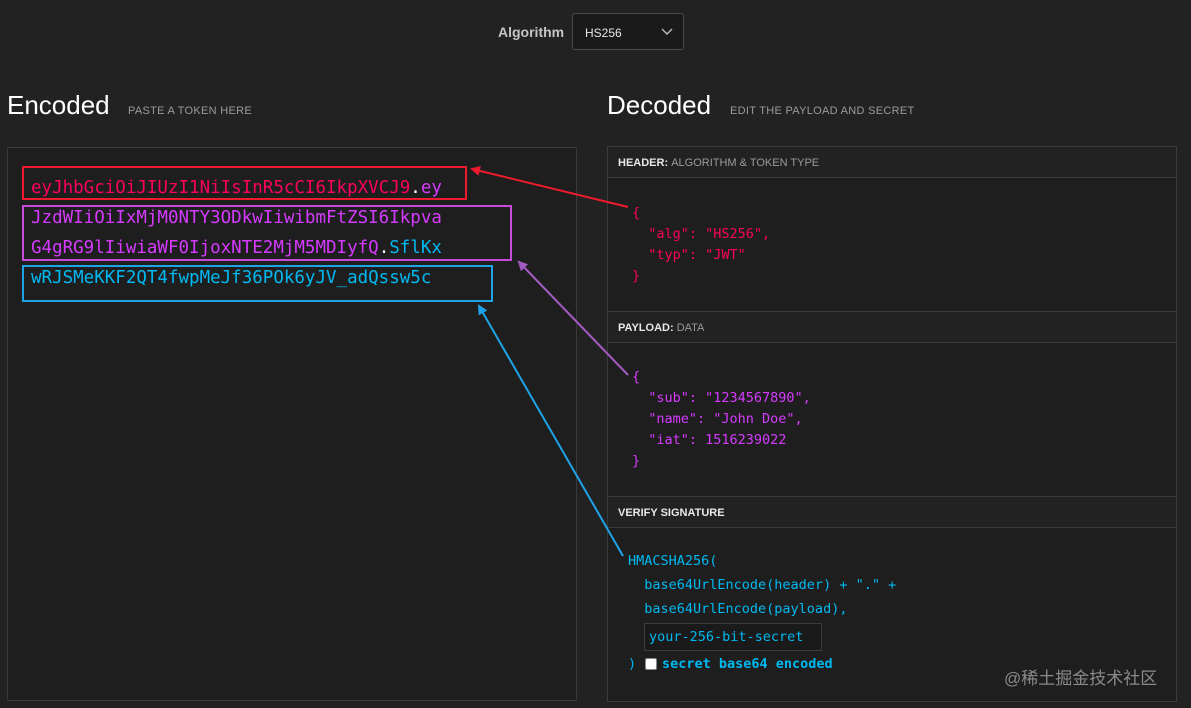  I want to click on header-section-label: HEADER:, so click(643, 163).